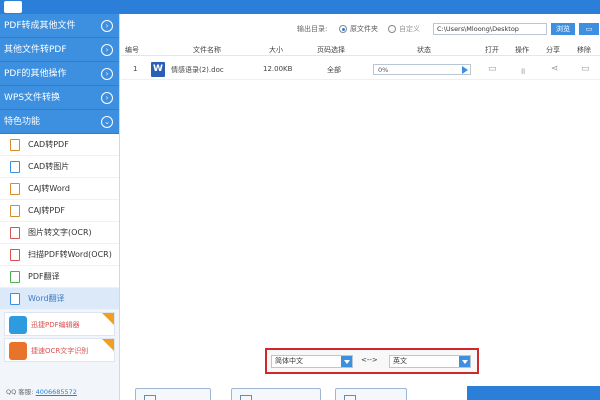  I want to click on swap-languages-icon: <-->, so click(369, 360).